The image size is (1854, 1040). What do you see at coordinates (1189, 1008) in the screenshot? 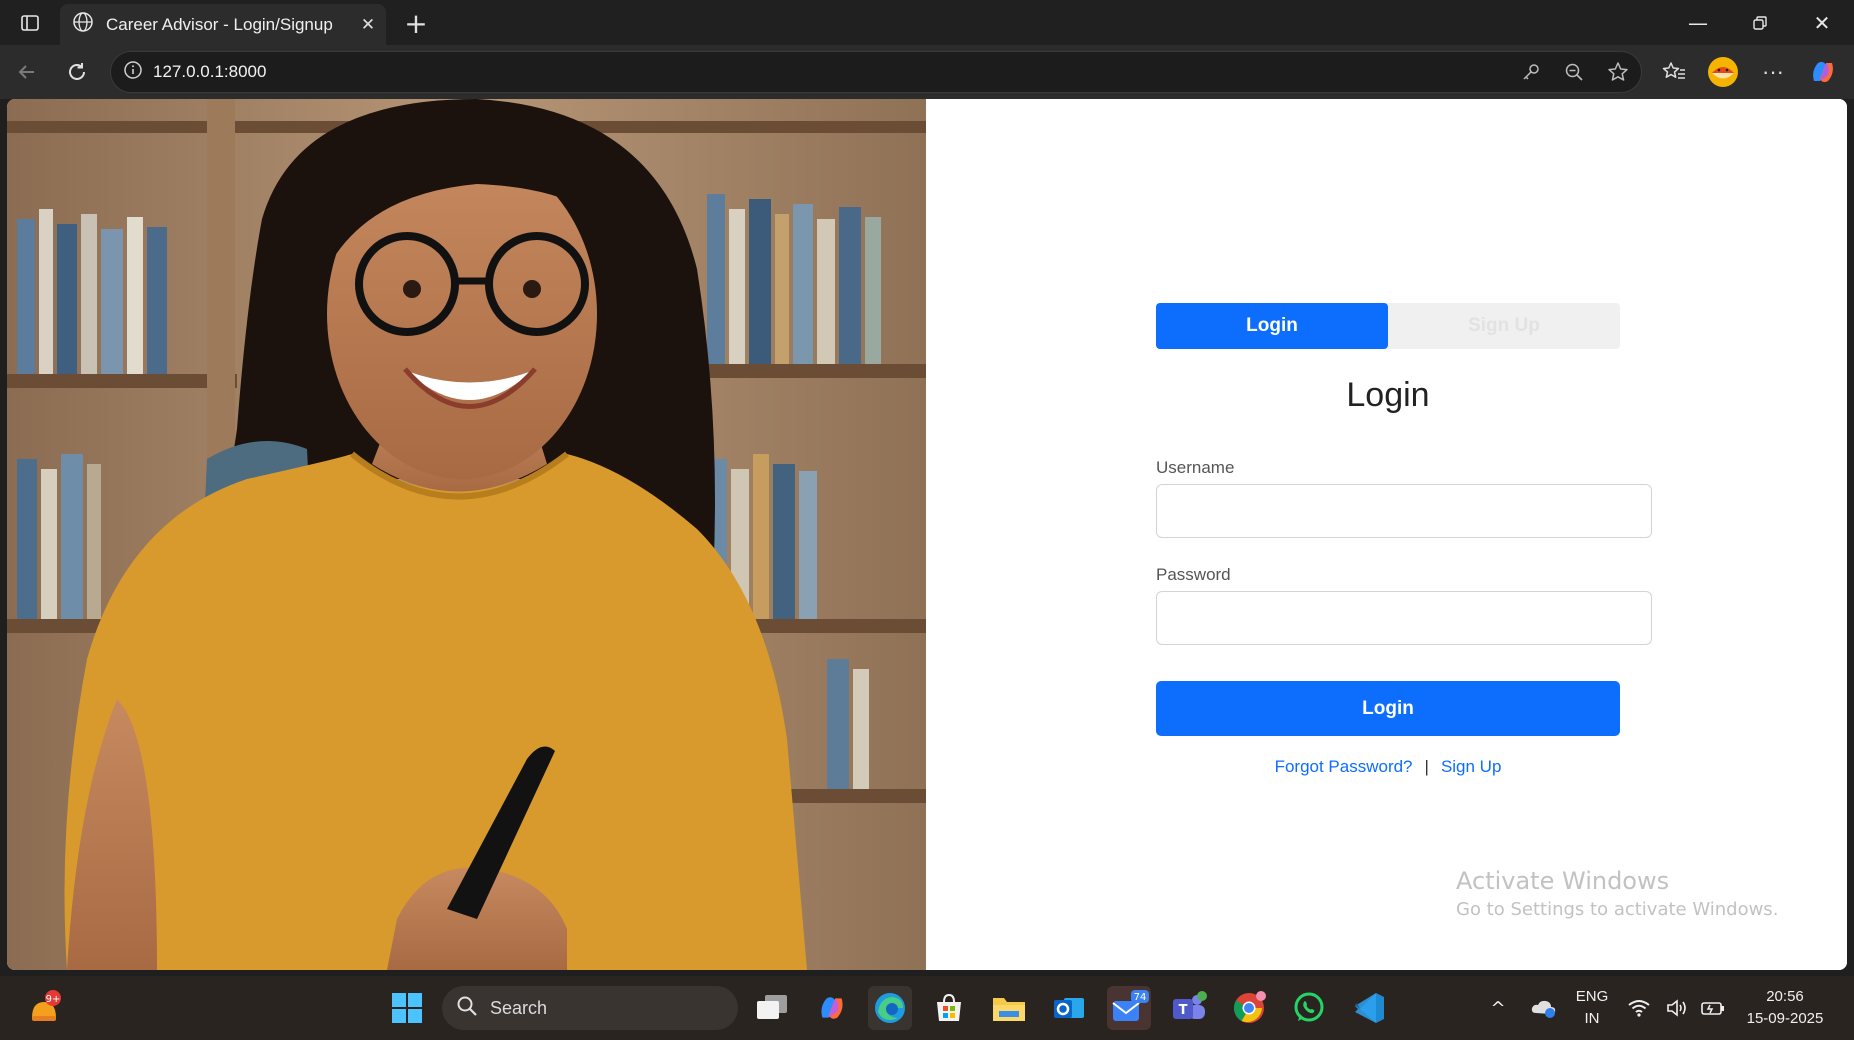
I see `teams-icon: T` at bounding box center [1189, 1008].